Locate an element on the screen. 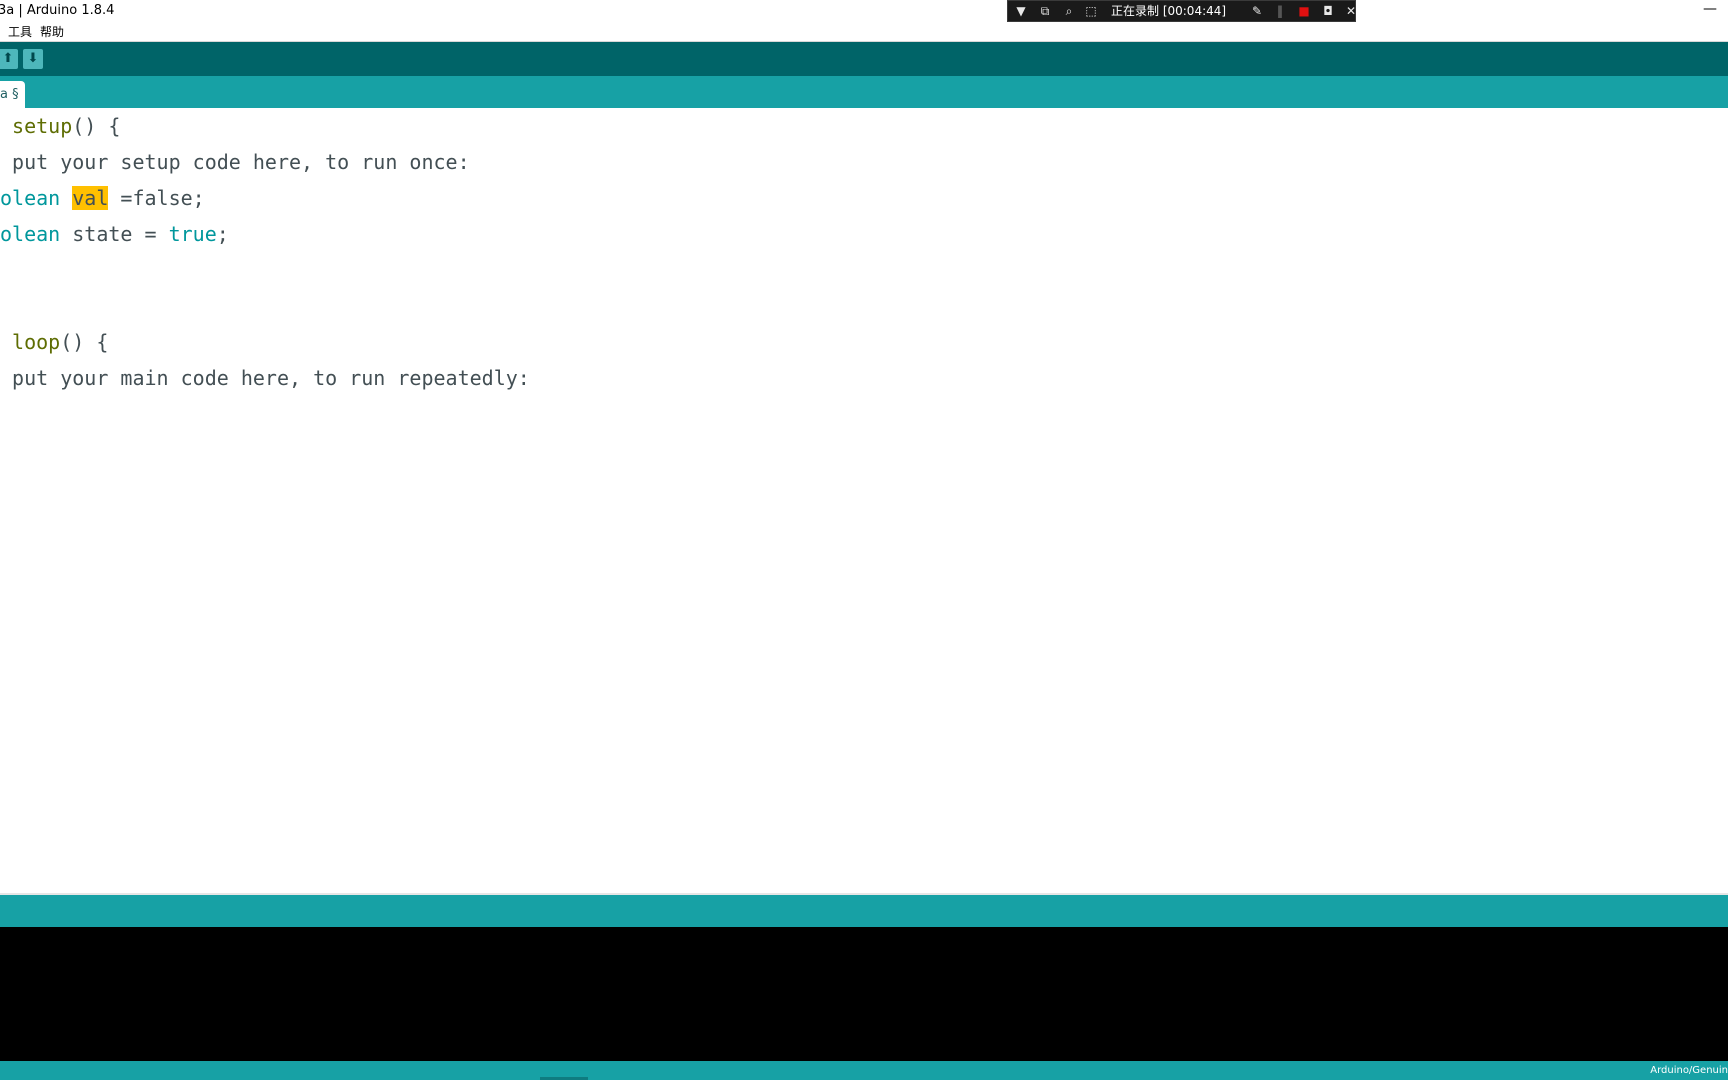 This screenshot has height=1080, width=1728. tab-label: a § is located at coordinates (9, 94).